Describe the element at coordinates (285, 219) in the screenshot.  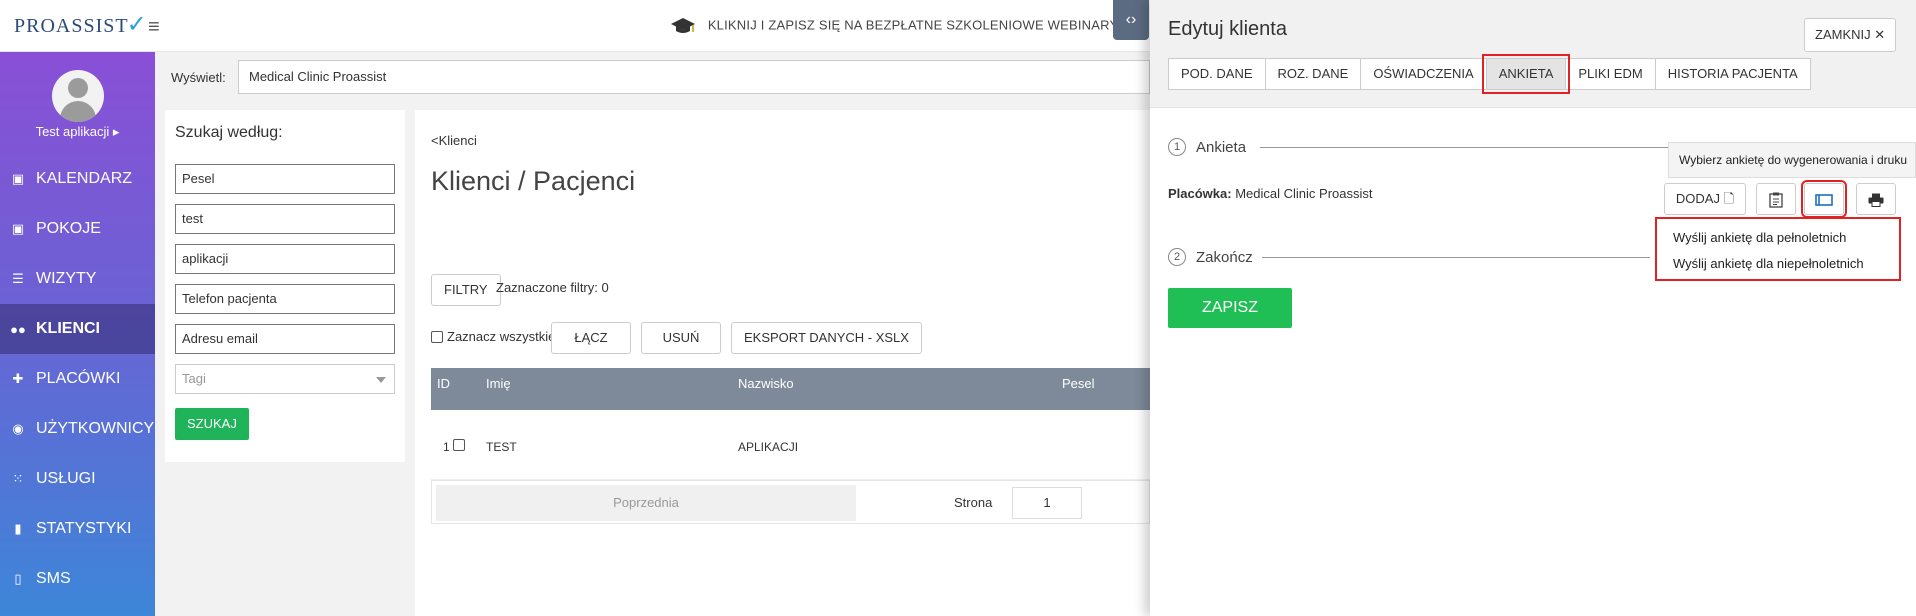
I see `first-name-field: test` at that location.